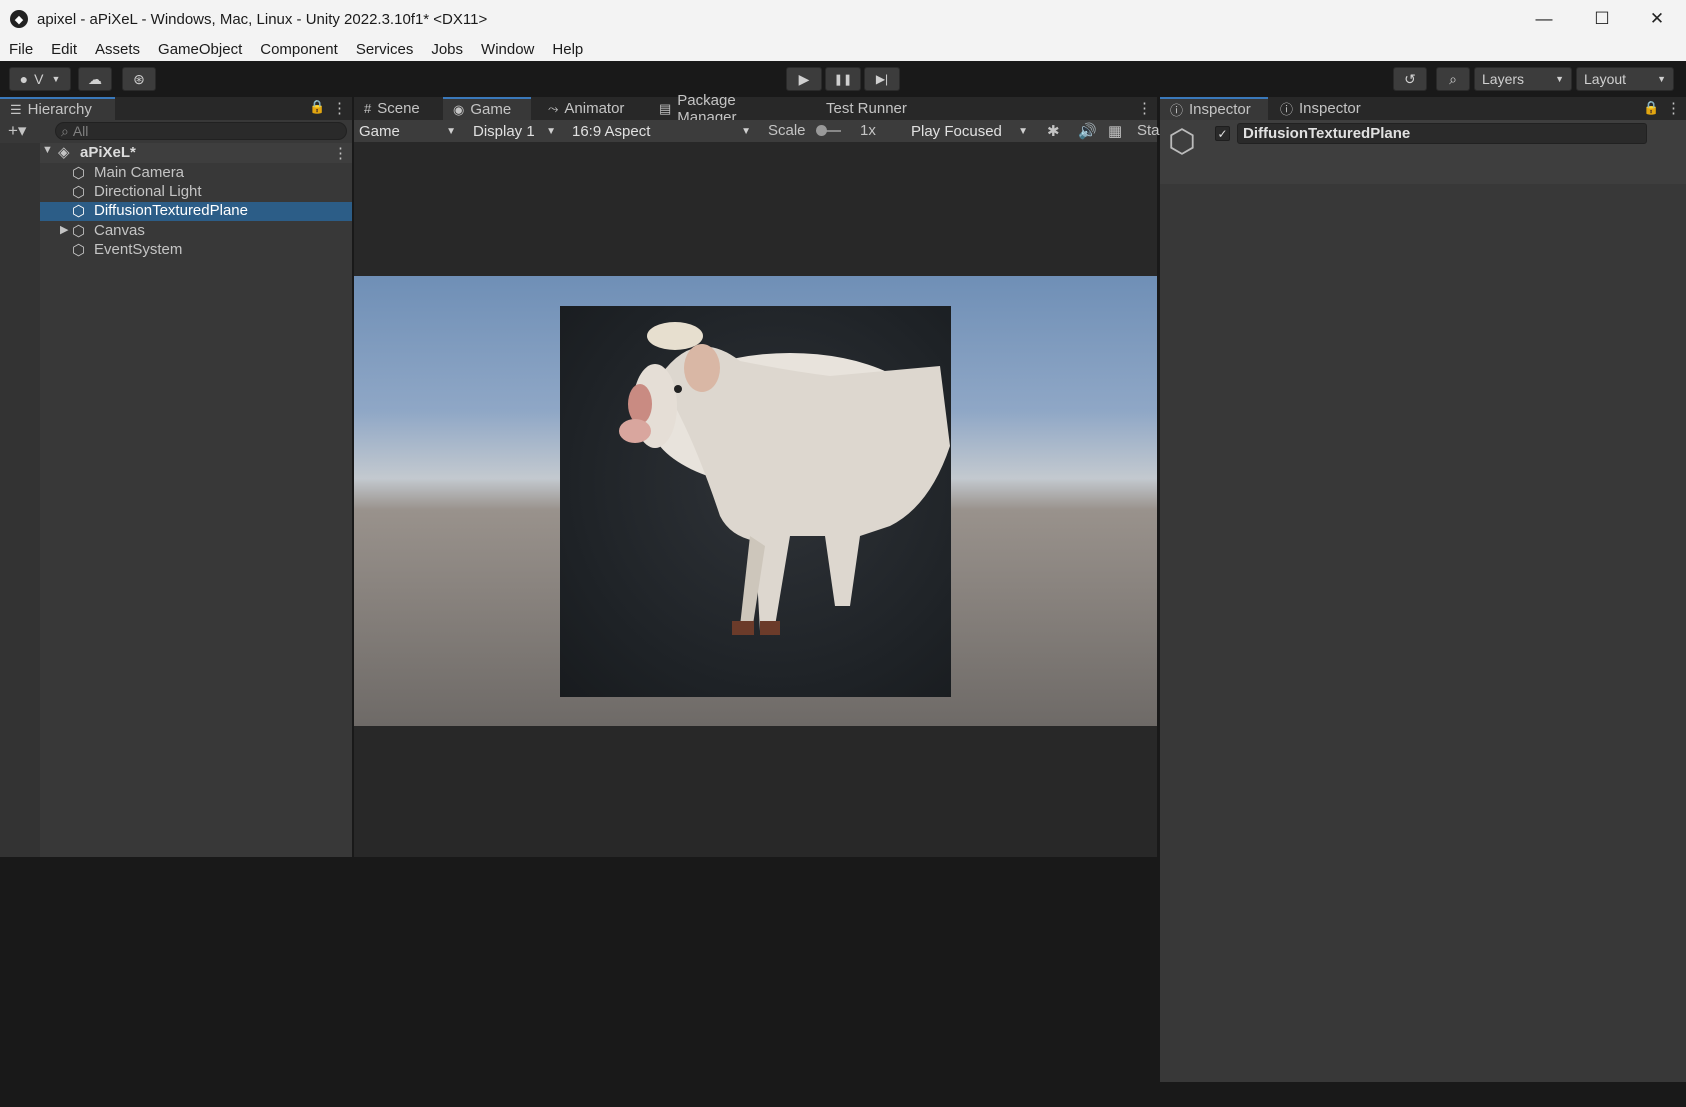 The image size is (1686, 1107). What do you see at coordinates (491, 109) in the screenshot?
I see `tab-label: Game` at bounding box center [491, 109].